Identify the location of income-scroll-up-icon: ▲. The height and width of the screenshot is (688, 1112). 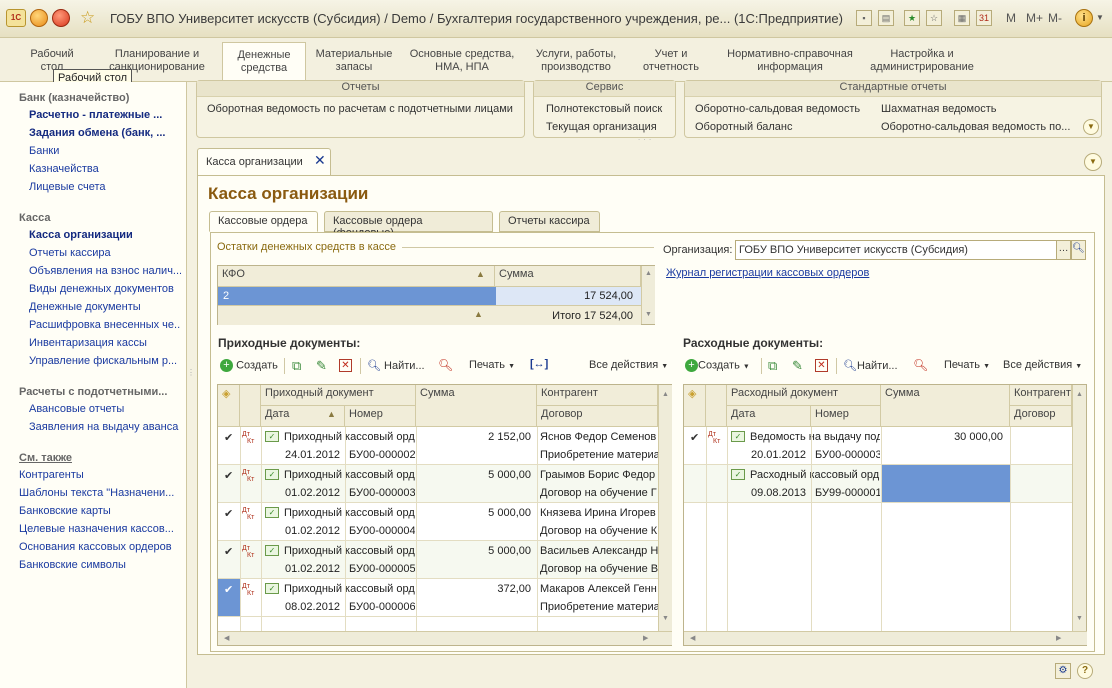
(665, 394).